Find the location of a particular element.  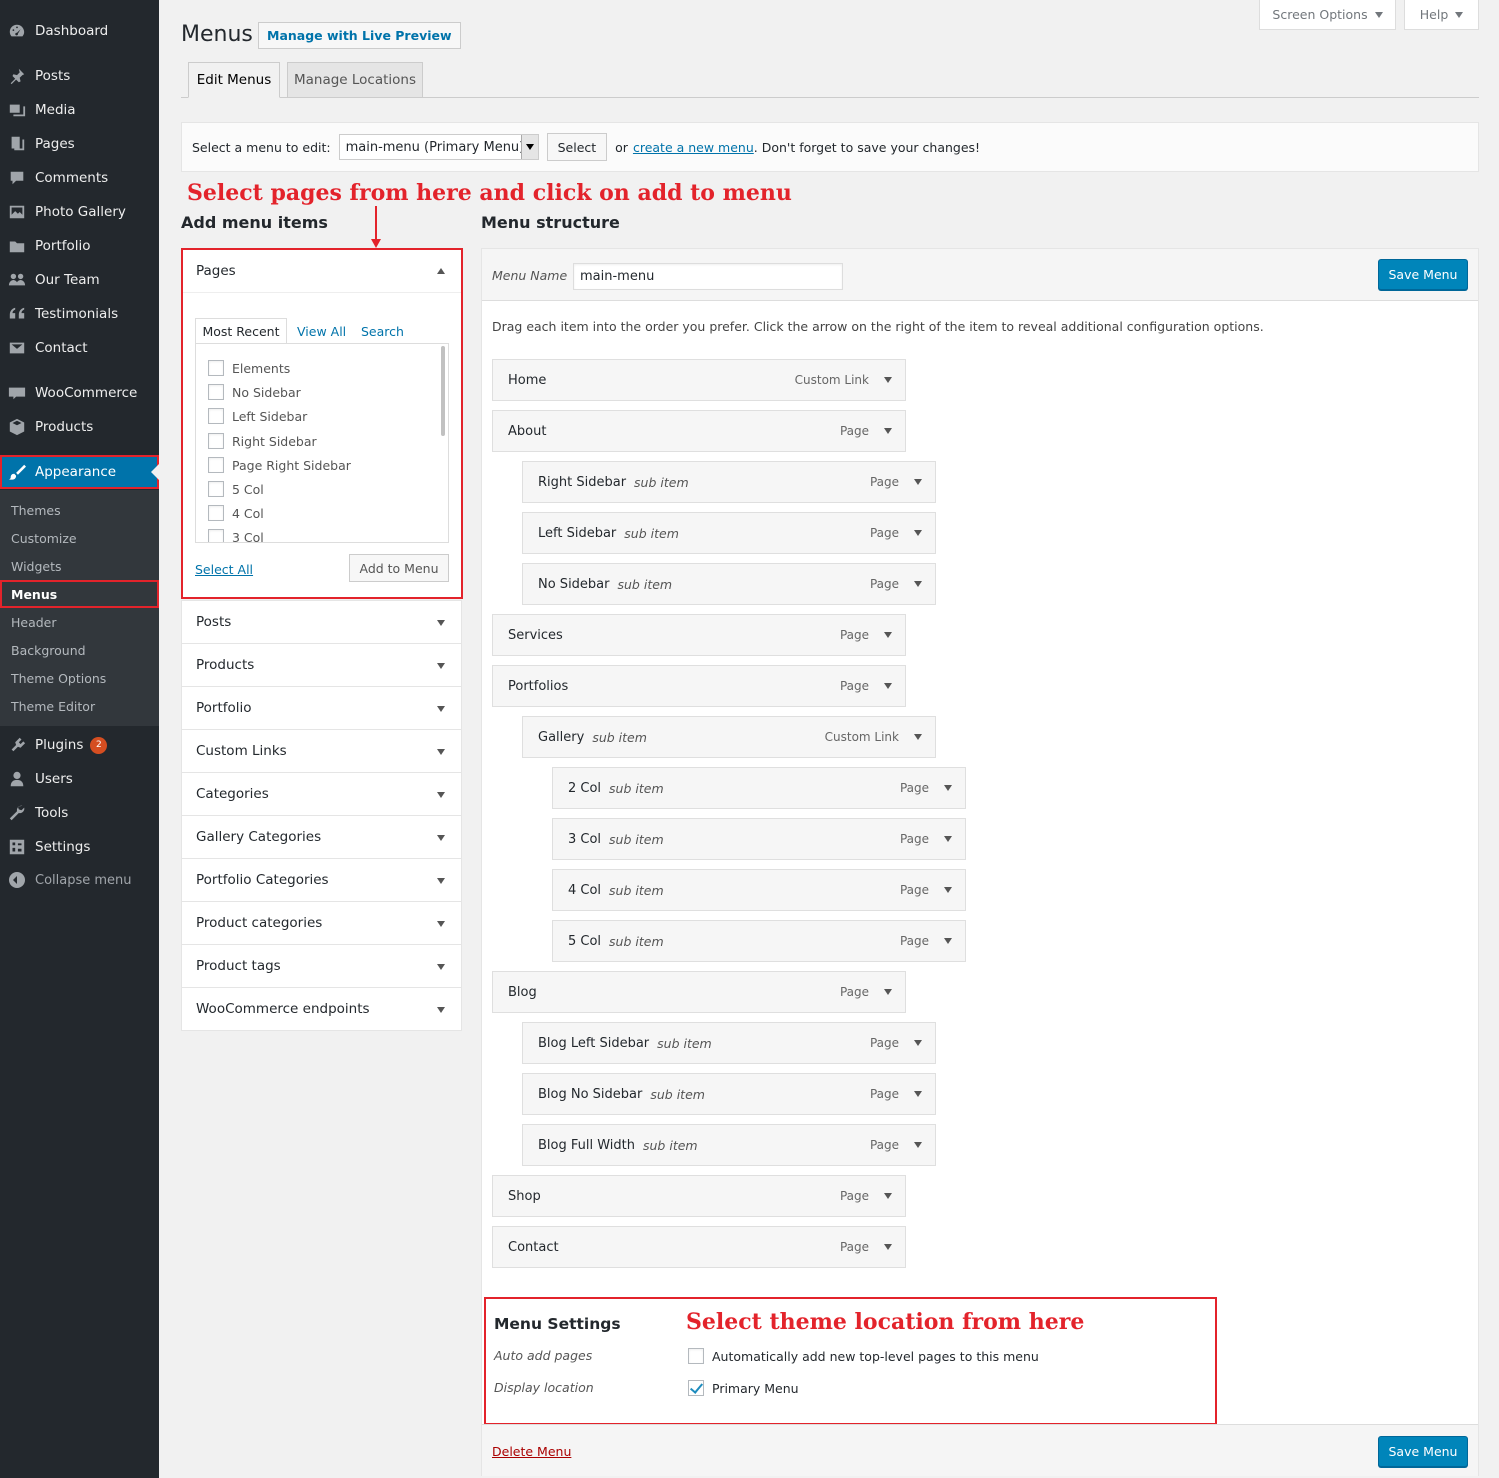

scrollbar is located at coordinates (443, 391).